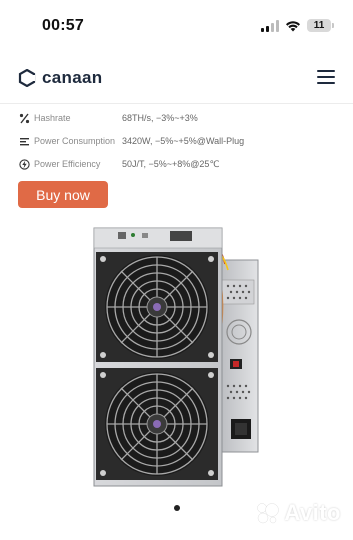 This screenshot has height=540, width=353. Describe the element at coordinates (157, 307) in the screenshot. I see `cooling-fan-top` at that location.